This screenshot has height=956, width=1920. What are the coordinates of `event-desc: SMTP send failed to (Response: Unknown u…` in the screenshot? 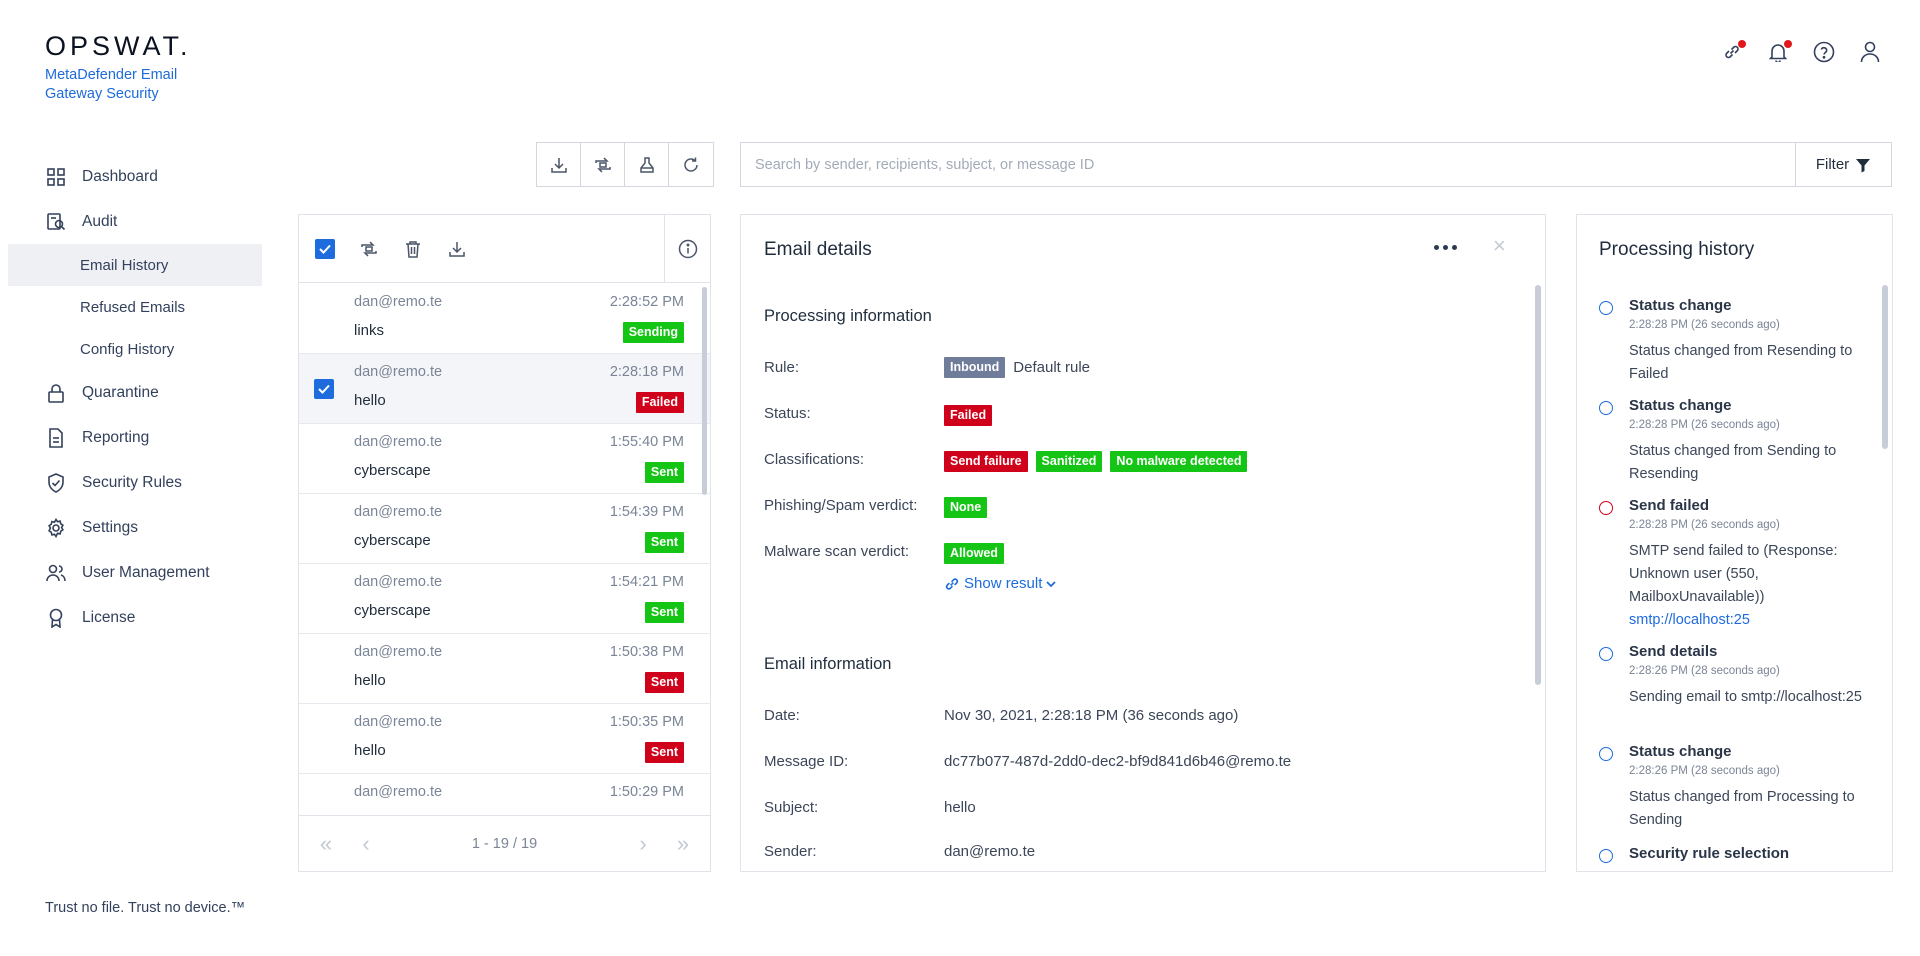 It's located at (1733, 574).